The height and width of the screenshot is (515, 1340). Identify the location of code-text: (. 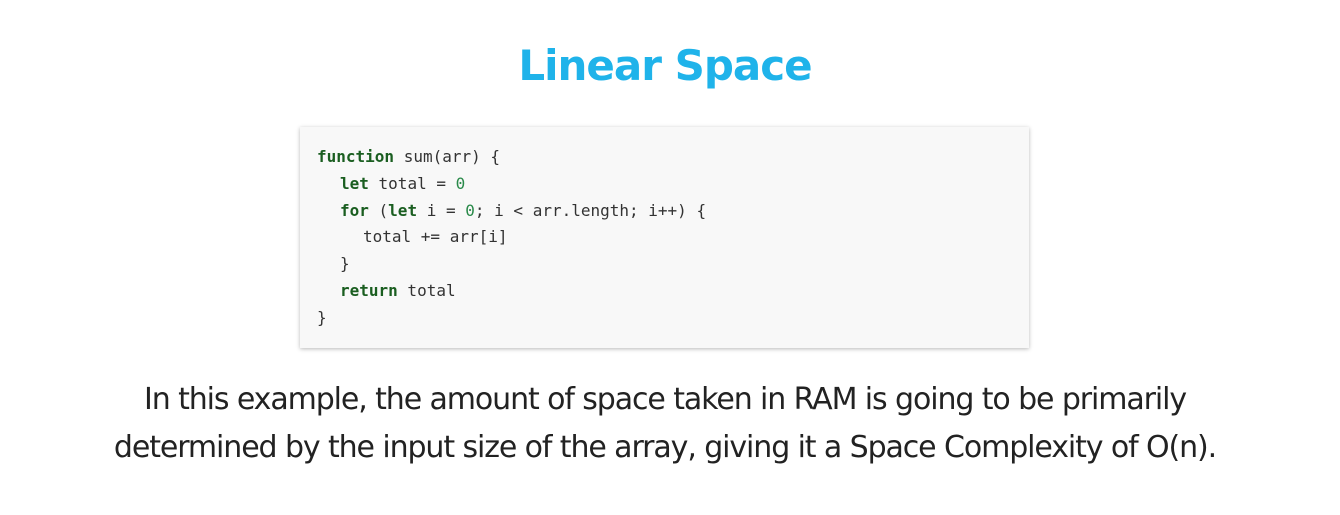
(378, 210).